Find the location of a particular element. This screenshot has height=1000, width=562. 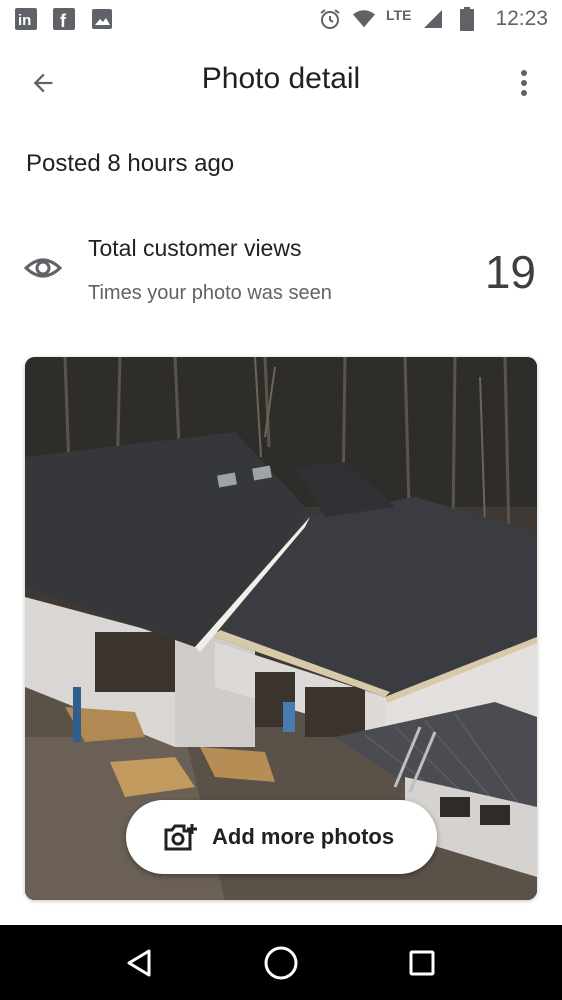

nav-back-button is located at coordinates (140, 963).